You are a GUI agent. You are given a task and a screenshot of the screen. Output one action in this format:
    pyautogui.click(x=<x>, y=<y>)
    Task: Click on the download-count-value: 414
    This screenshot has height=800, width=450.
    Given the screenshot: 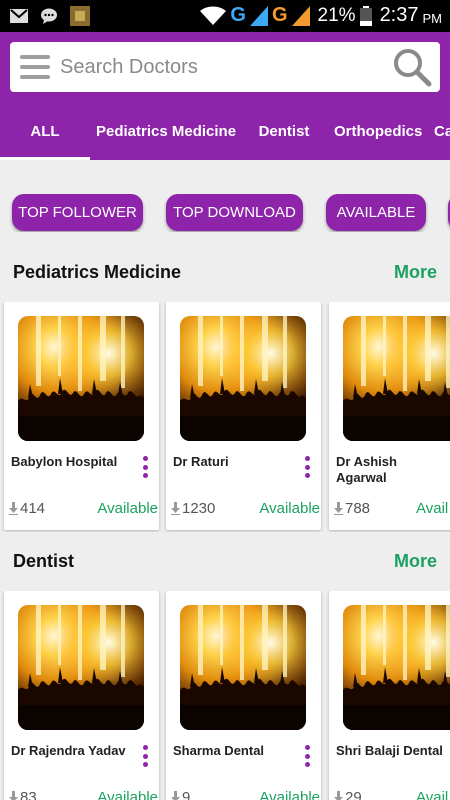 What is the action you would take?
    pyautogui.click(x=33, y=508)
    